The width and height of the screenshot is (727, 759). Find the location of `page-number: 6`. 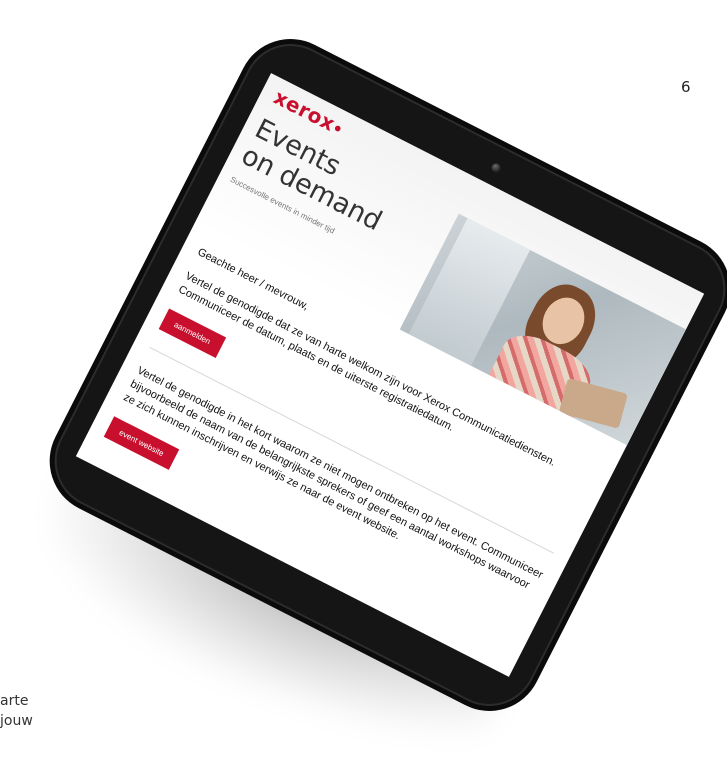

page-number: 6 is located at coordinates (686, 87).